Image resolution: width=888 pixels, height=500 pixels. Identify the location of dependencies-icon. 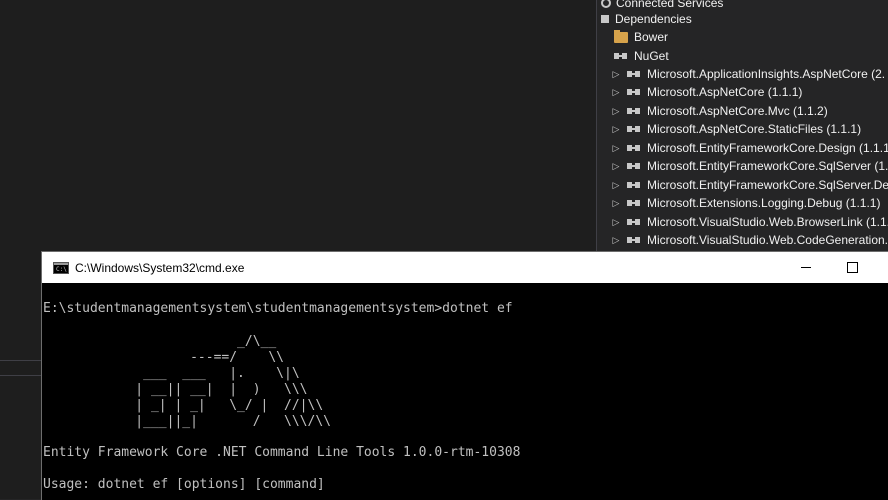
(605, 19).